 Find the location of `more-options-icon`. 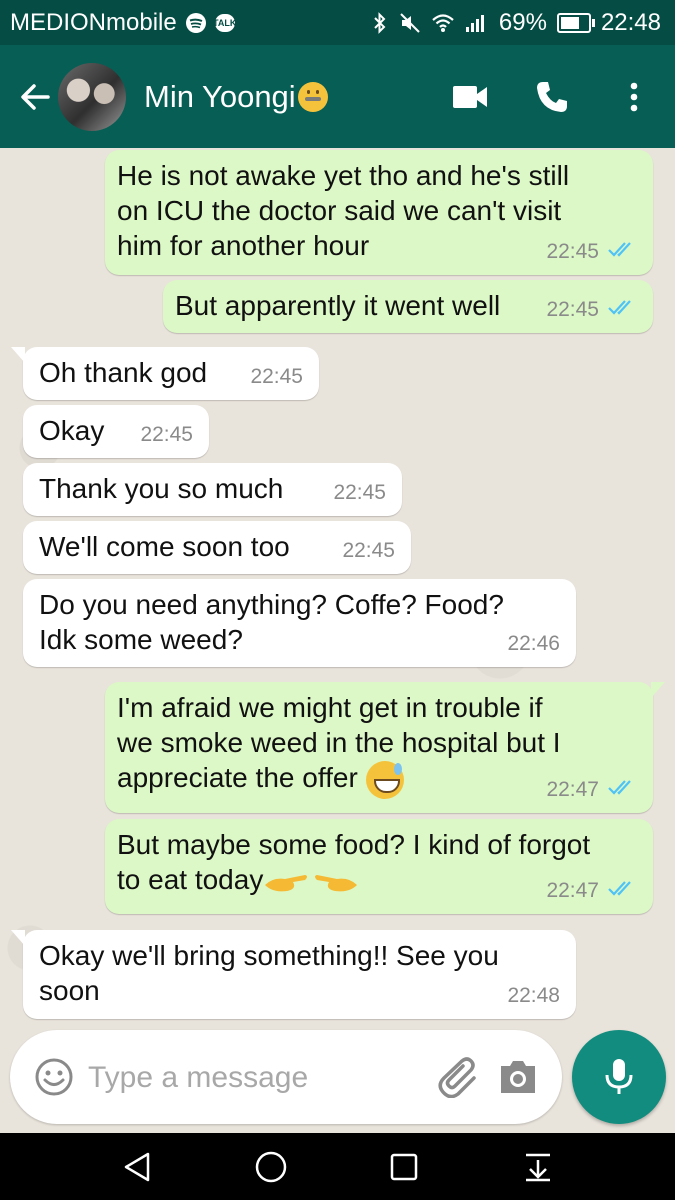

more-options-icon is located at coordinates (634, 96).